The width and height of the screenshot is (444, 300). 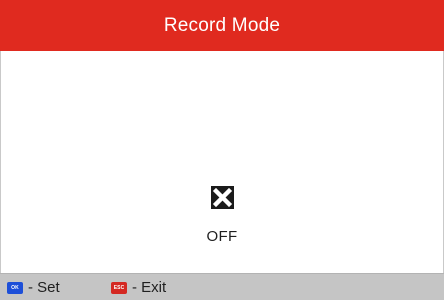 I want to click on exit-action: ESC - Exit, so click(x=138, y=287).